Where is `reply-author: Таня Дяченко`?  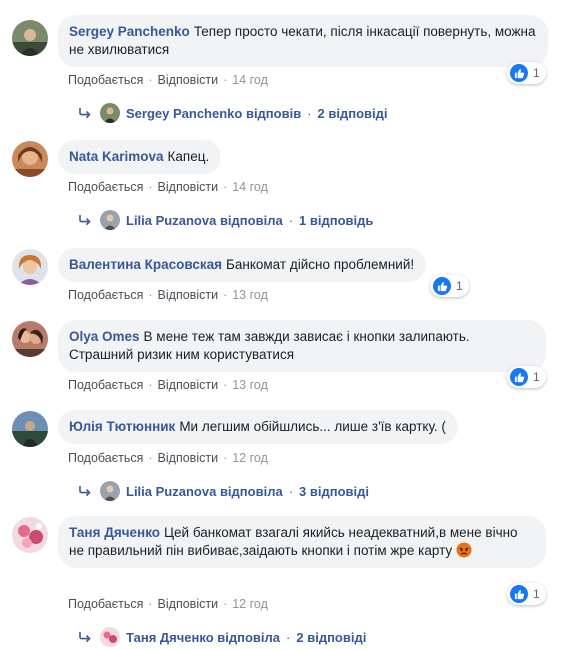
reply-author: Таня Дяченко is located at coordinates (170, 637).